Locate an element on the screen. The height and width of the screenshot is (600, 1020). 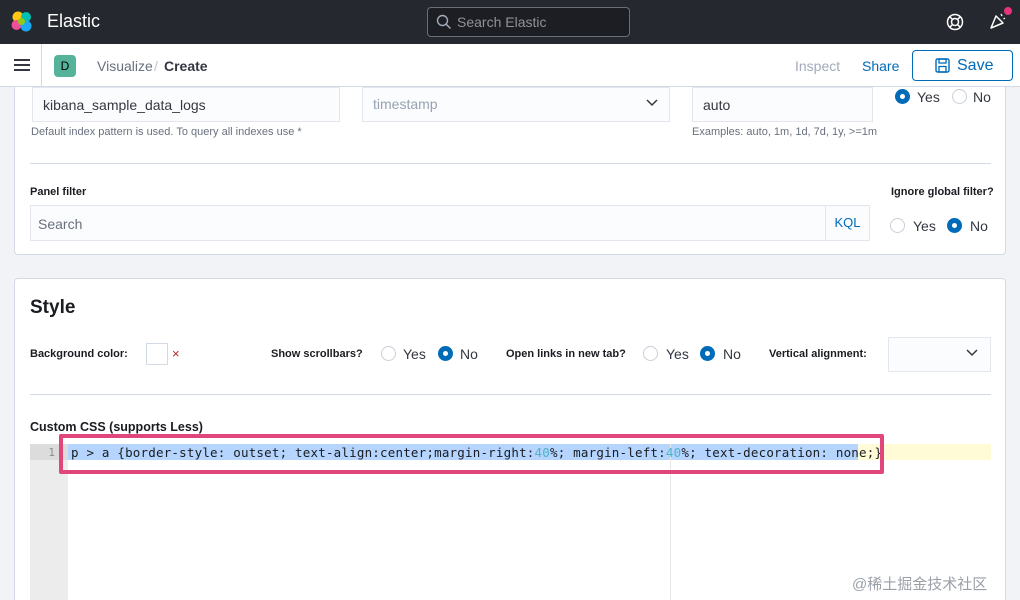
notification-dot is located at coordinates (1008, 11).